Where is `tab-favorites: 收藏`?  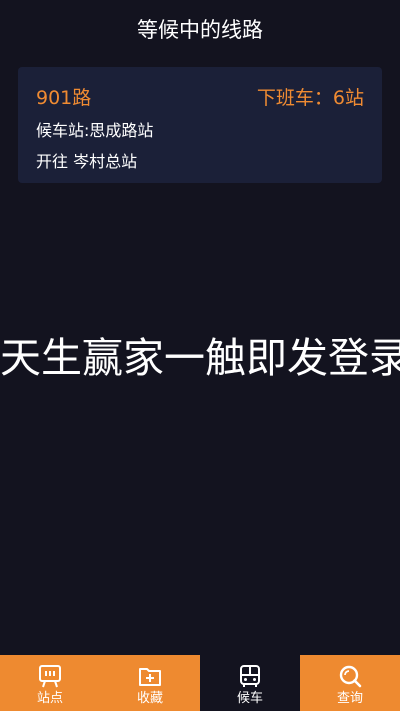 tab-favorites: 收藏 is located at coordinates (150, 683).